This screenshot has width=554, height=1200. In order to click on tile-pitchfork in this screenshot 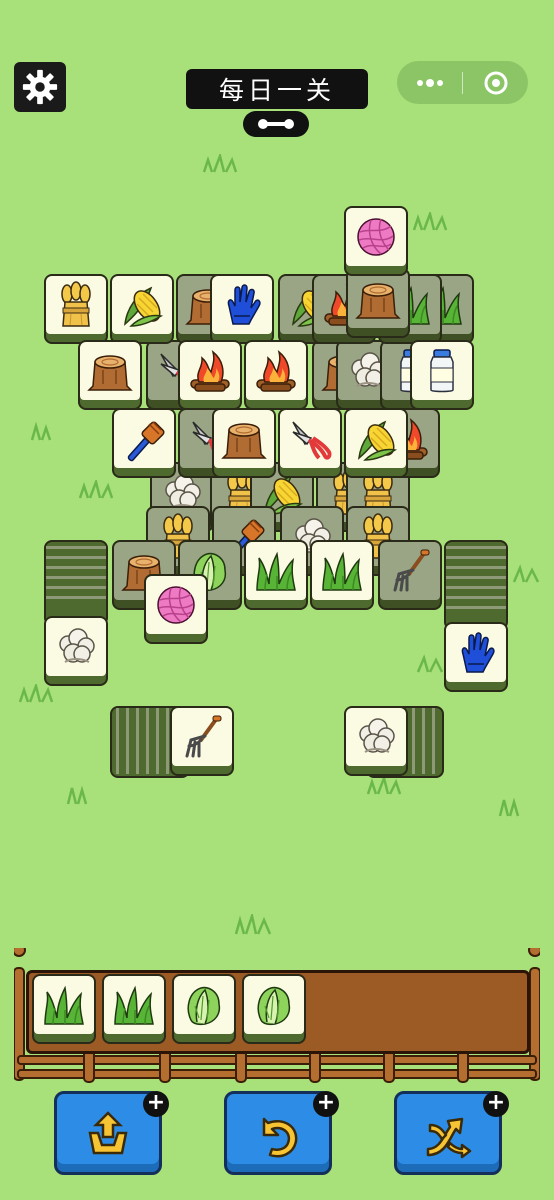, I will do `click(202, 741)`.